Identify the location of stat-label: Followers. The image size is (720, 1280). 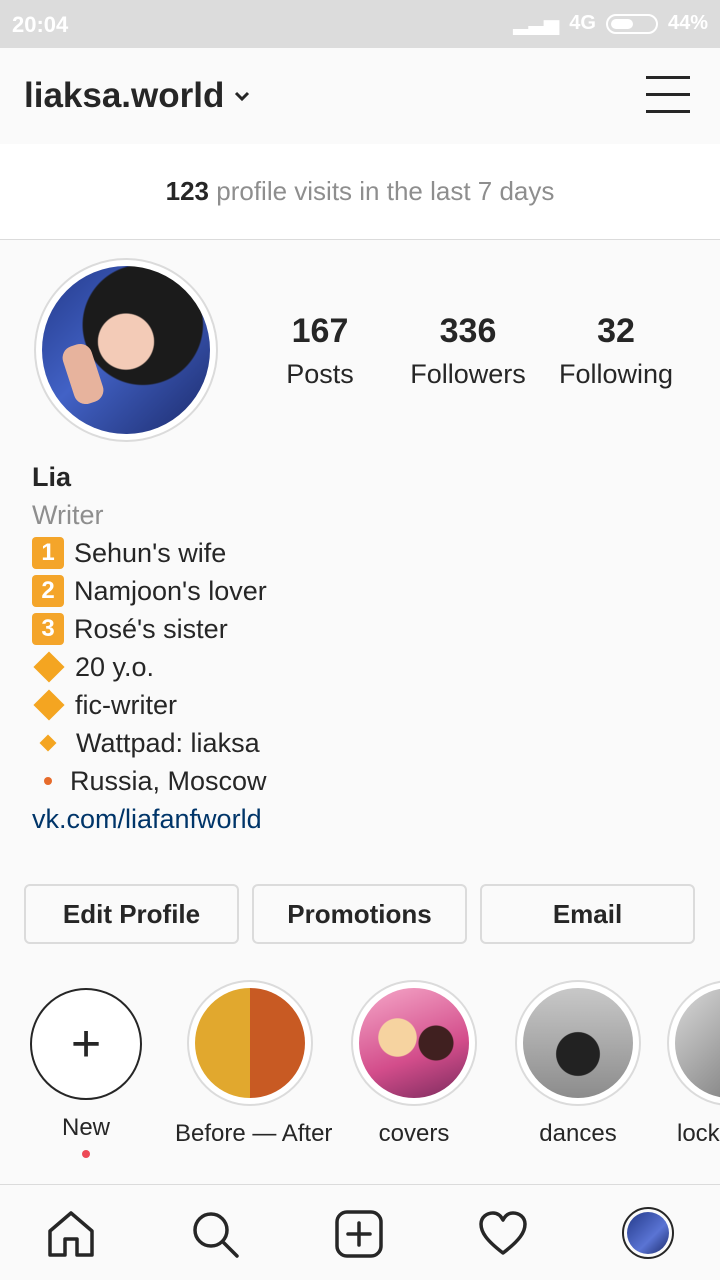
(468, 374).